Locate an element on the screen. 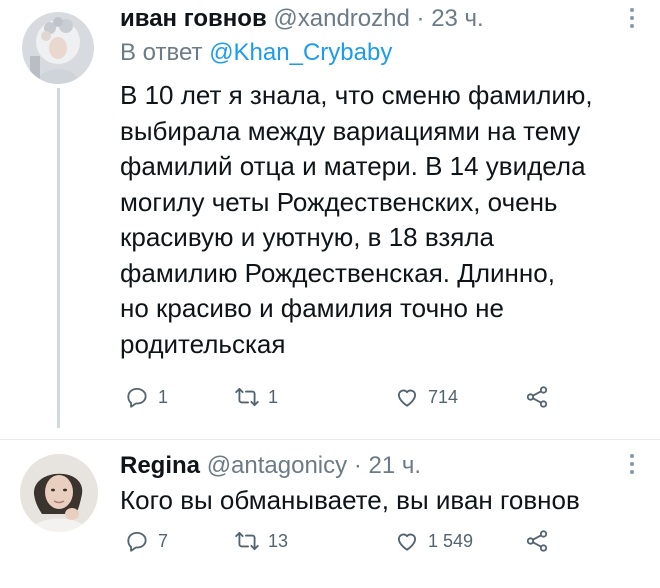 The height and width of the screenshot is (588, 660). tweet-text-line: но красиво и фамилия точно не is located at coordinates (312, 308).